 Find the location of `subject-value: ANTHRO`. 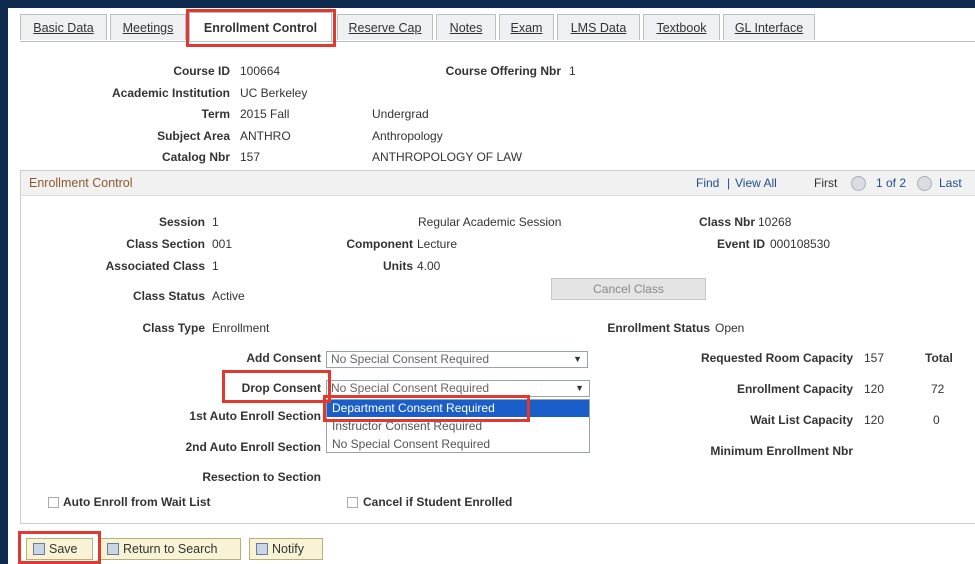

subject-value: ANTHRO is located at coordinates (265, 136).